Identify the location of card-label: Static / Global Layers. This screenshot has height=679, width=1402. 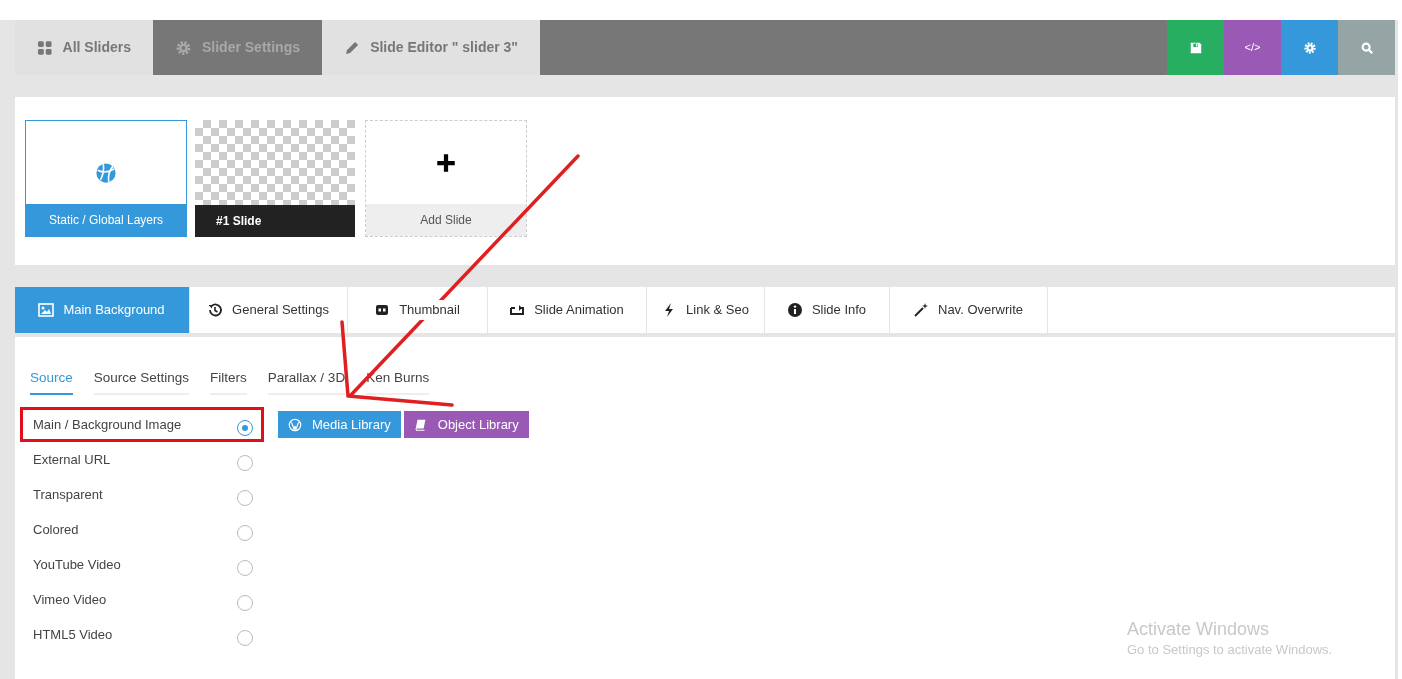
(106, 220).